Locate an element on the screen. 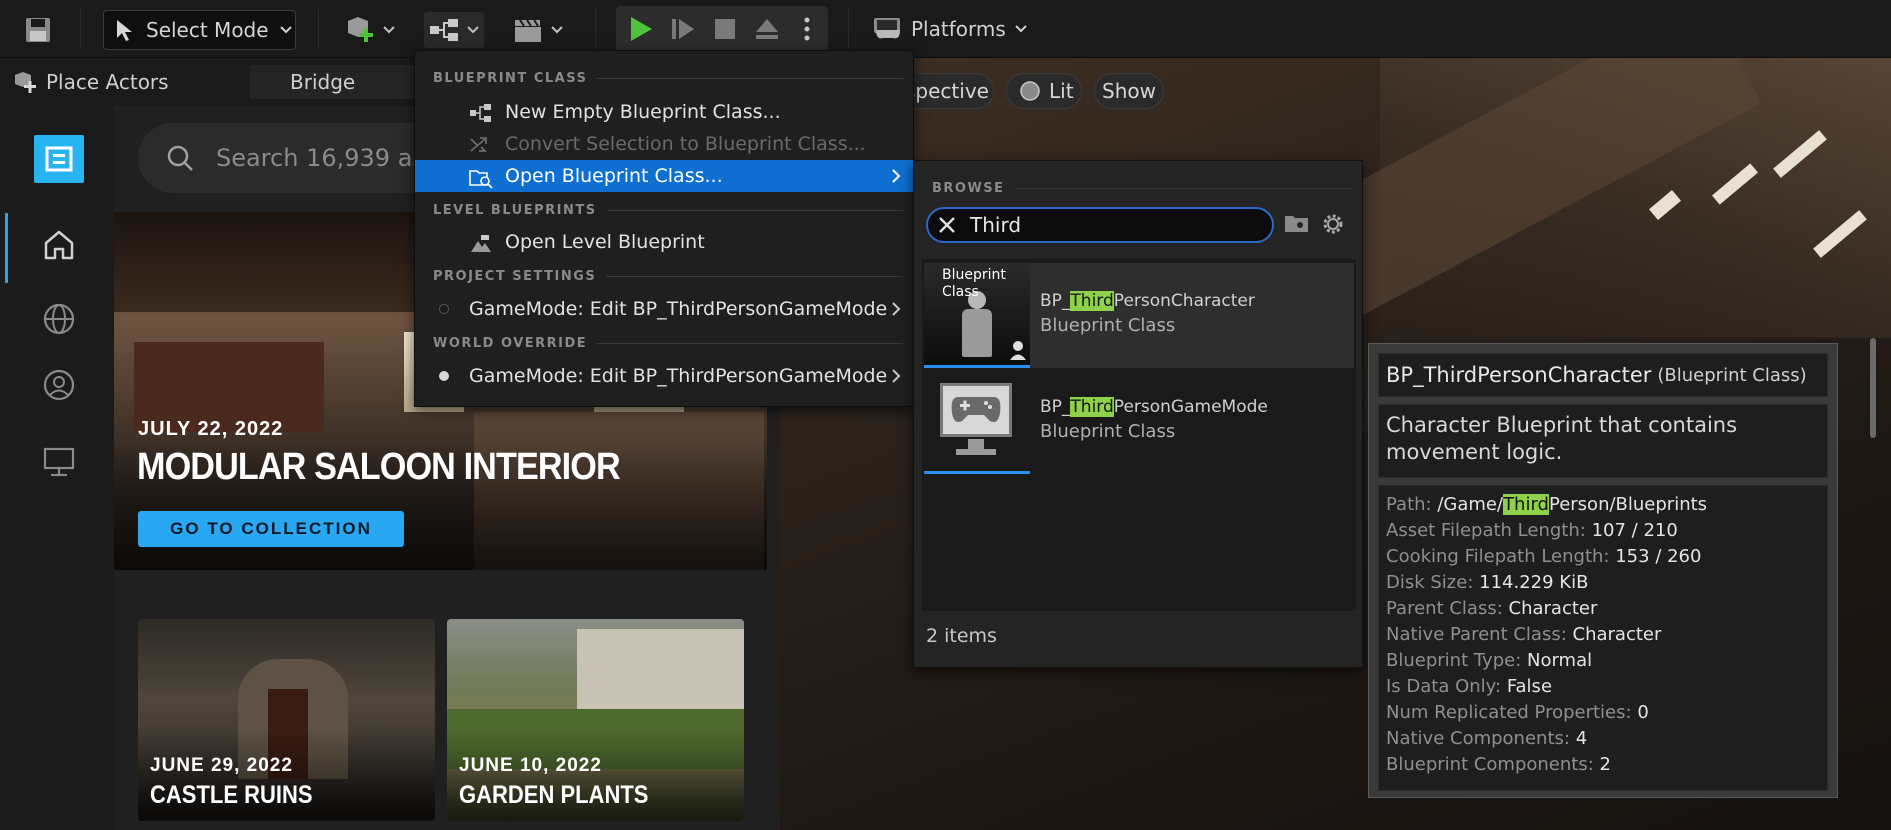 The width and height of the screenshot is (1891, 830). stop-button is located at coordinates (725, 29).